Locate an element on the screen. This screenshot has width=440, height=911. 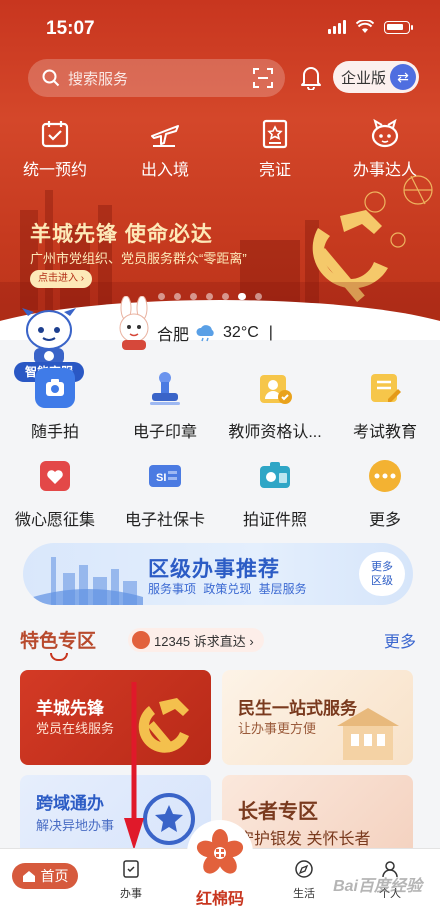
status-time: 15:07 is located at coordinates (70, 28).